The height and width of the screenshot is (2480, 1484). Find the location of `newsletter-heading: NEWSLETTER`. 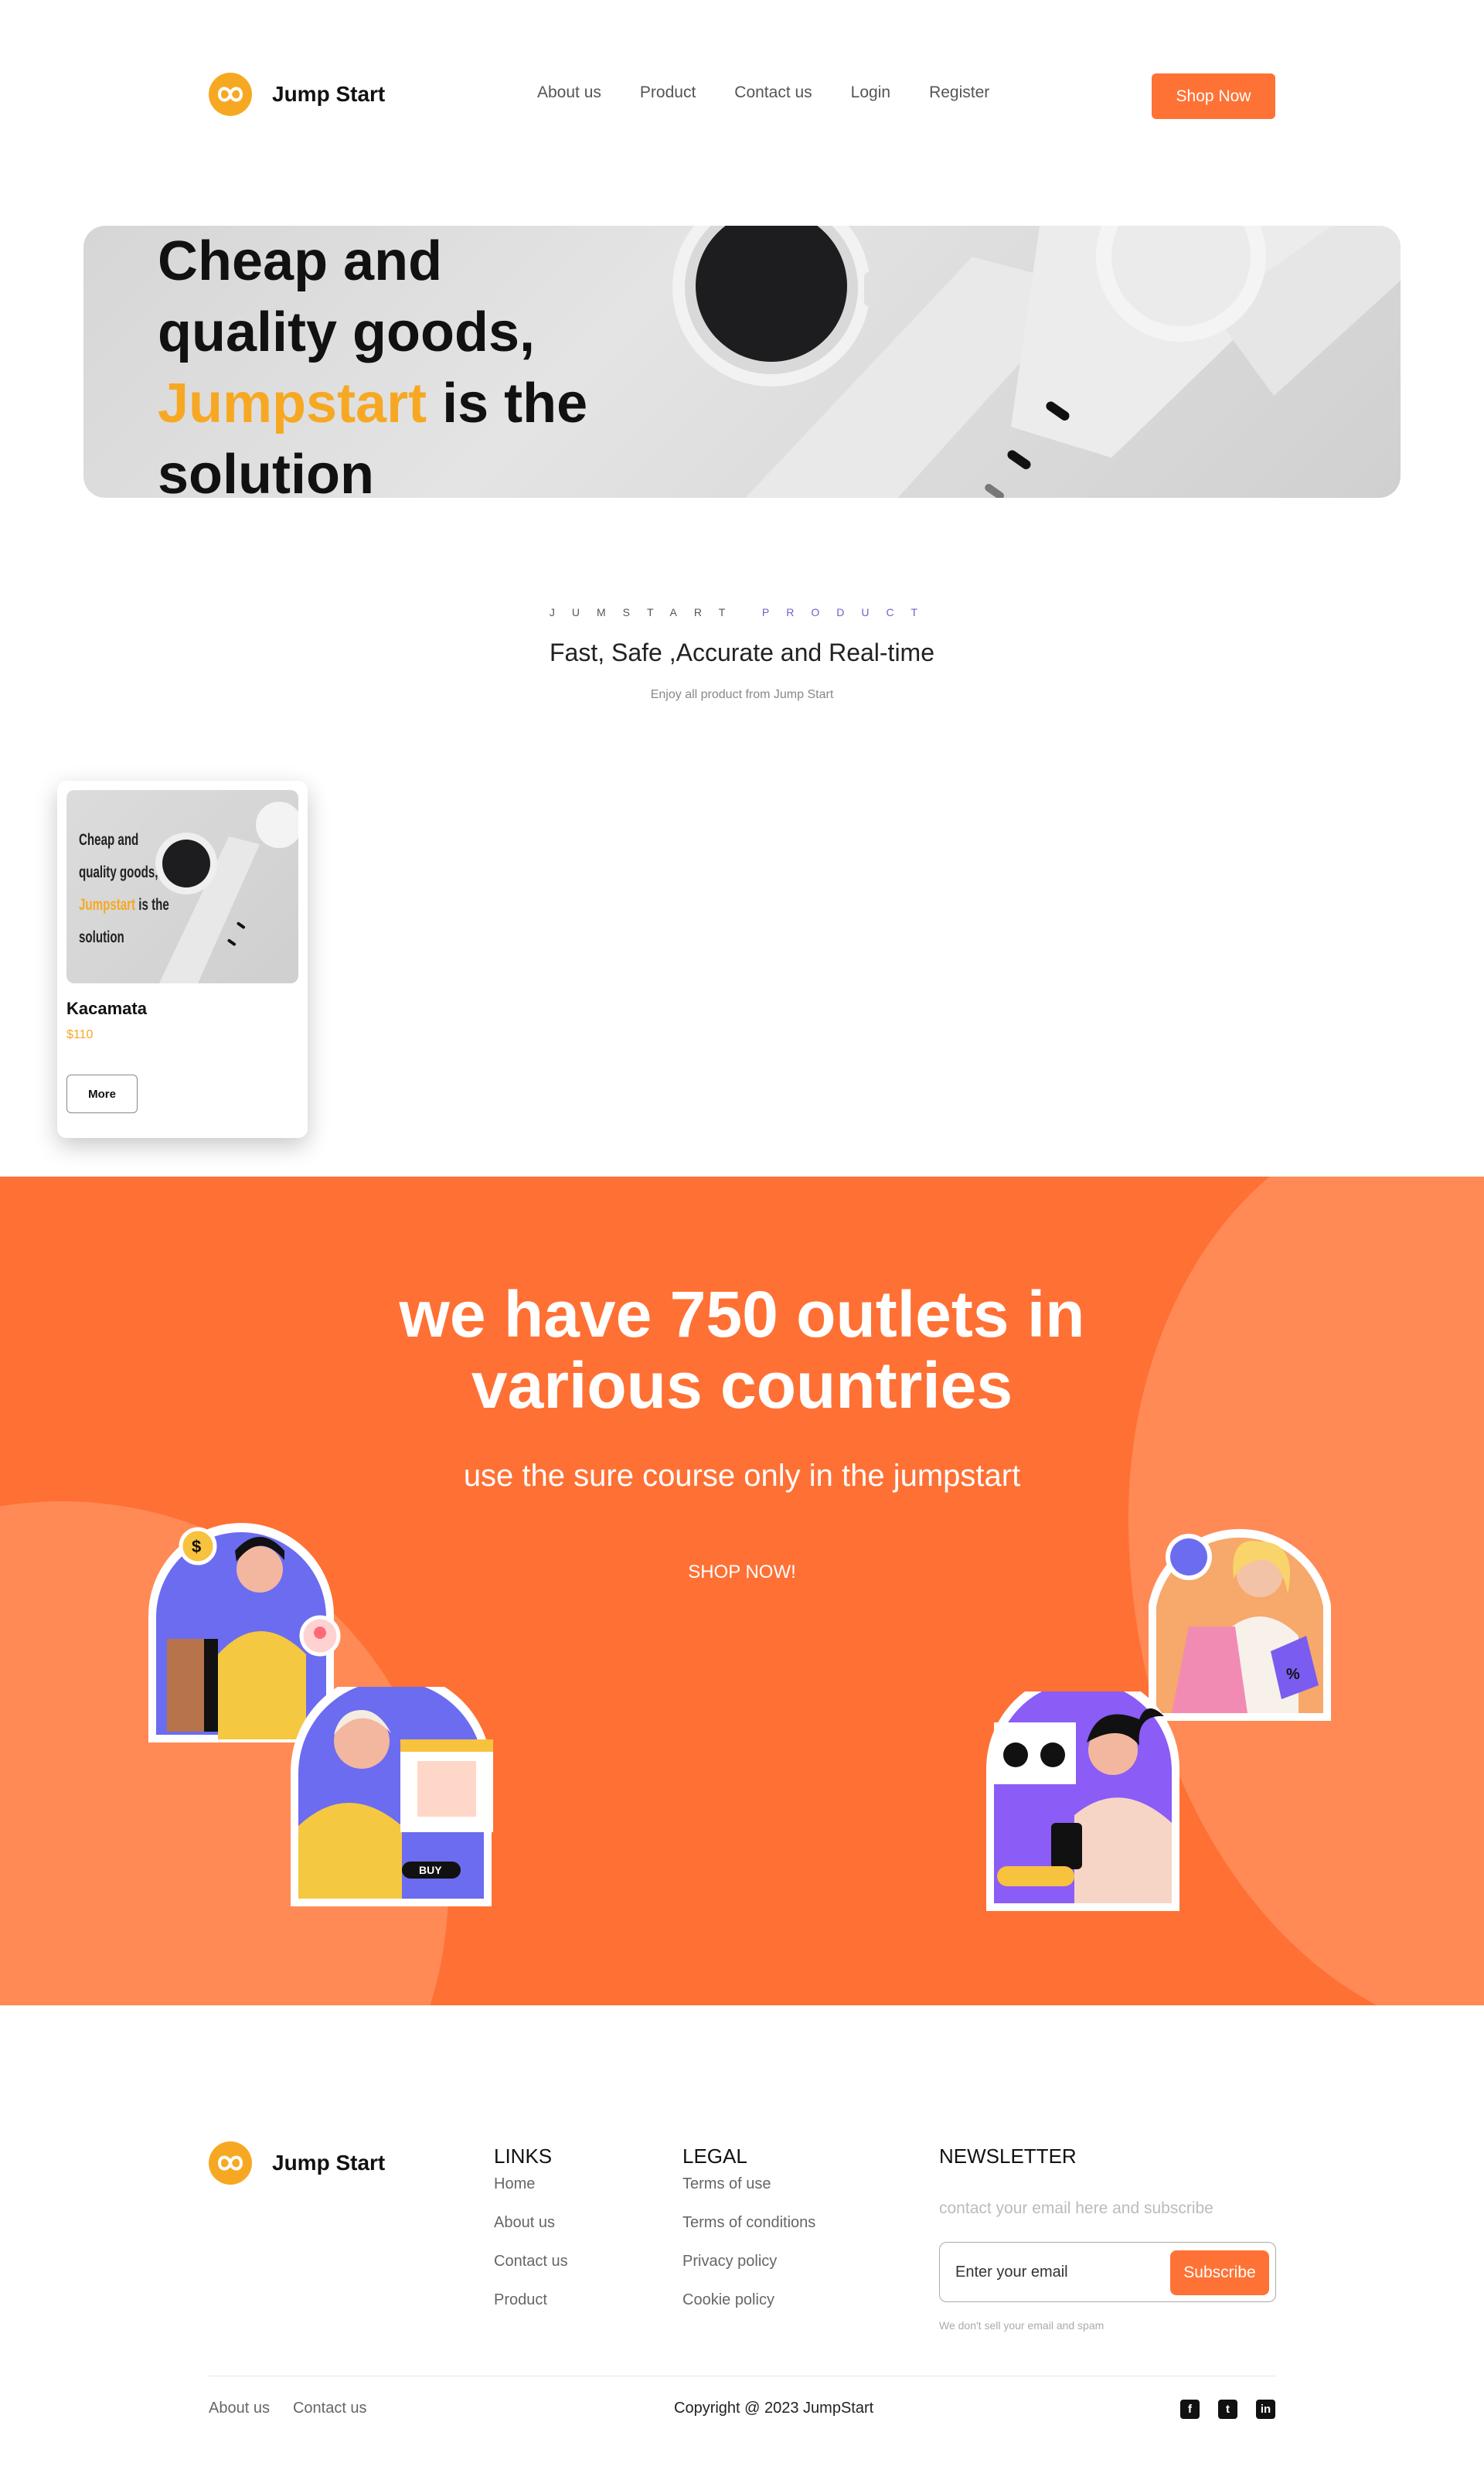

newsletter-heading: NEWSLETTER is located at coordinates (1008, 2156).